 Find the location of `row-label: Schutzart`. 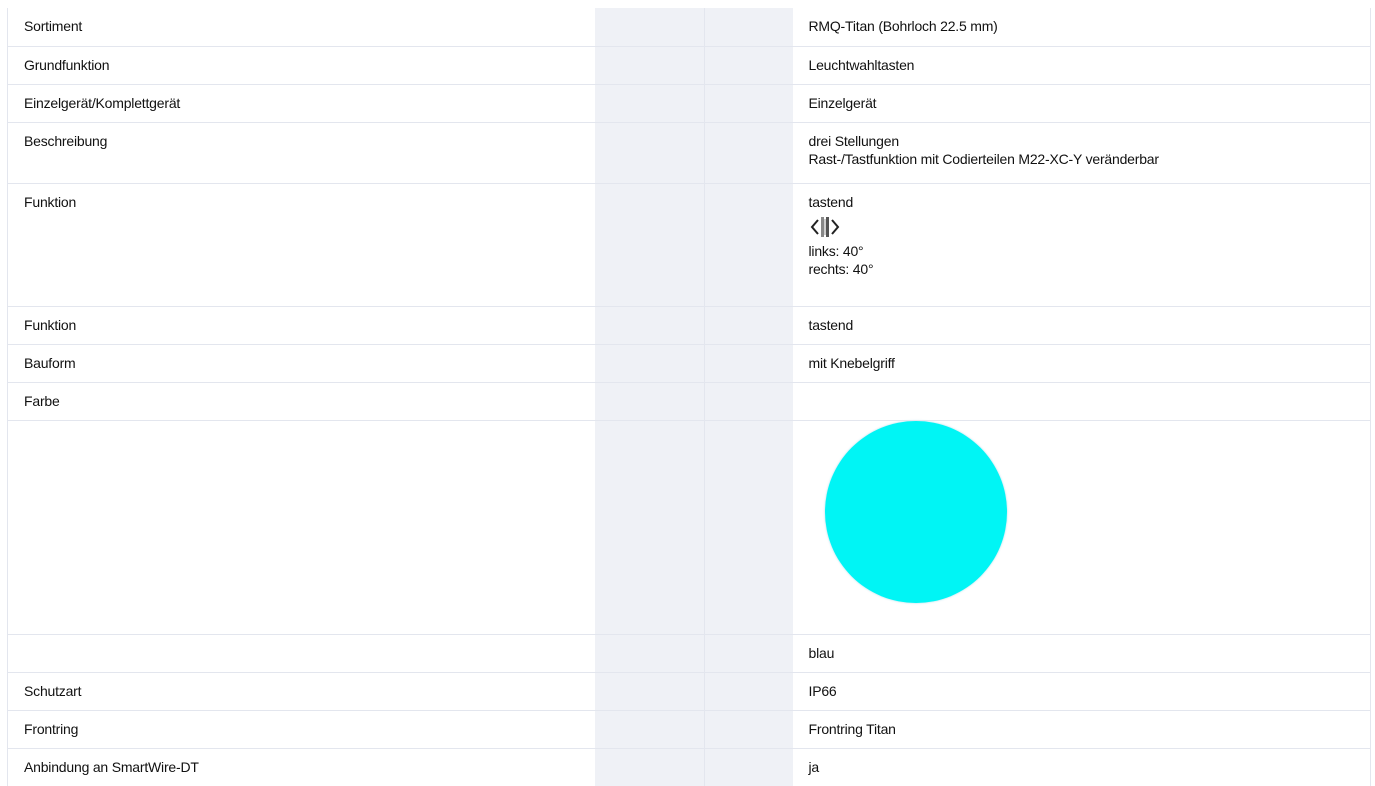

row-label: Schutzart is located at coordinates (301, 691).